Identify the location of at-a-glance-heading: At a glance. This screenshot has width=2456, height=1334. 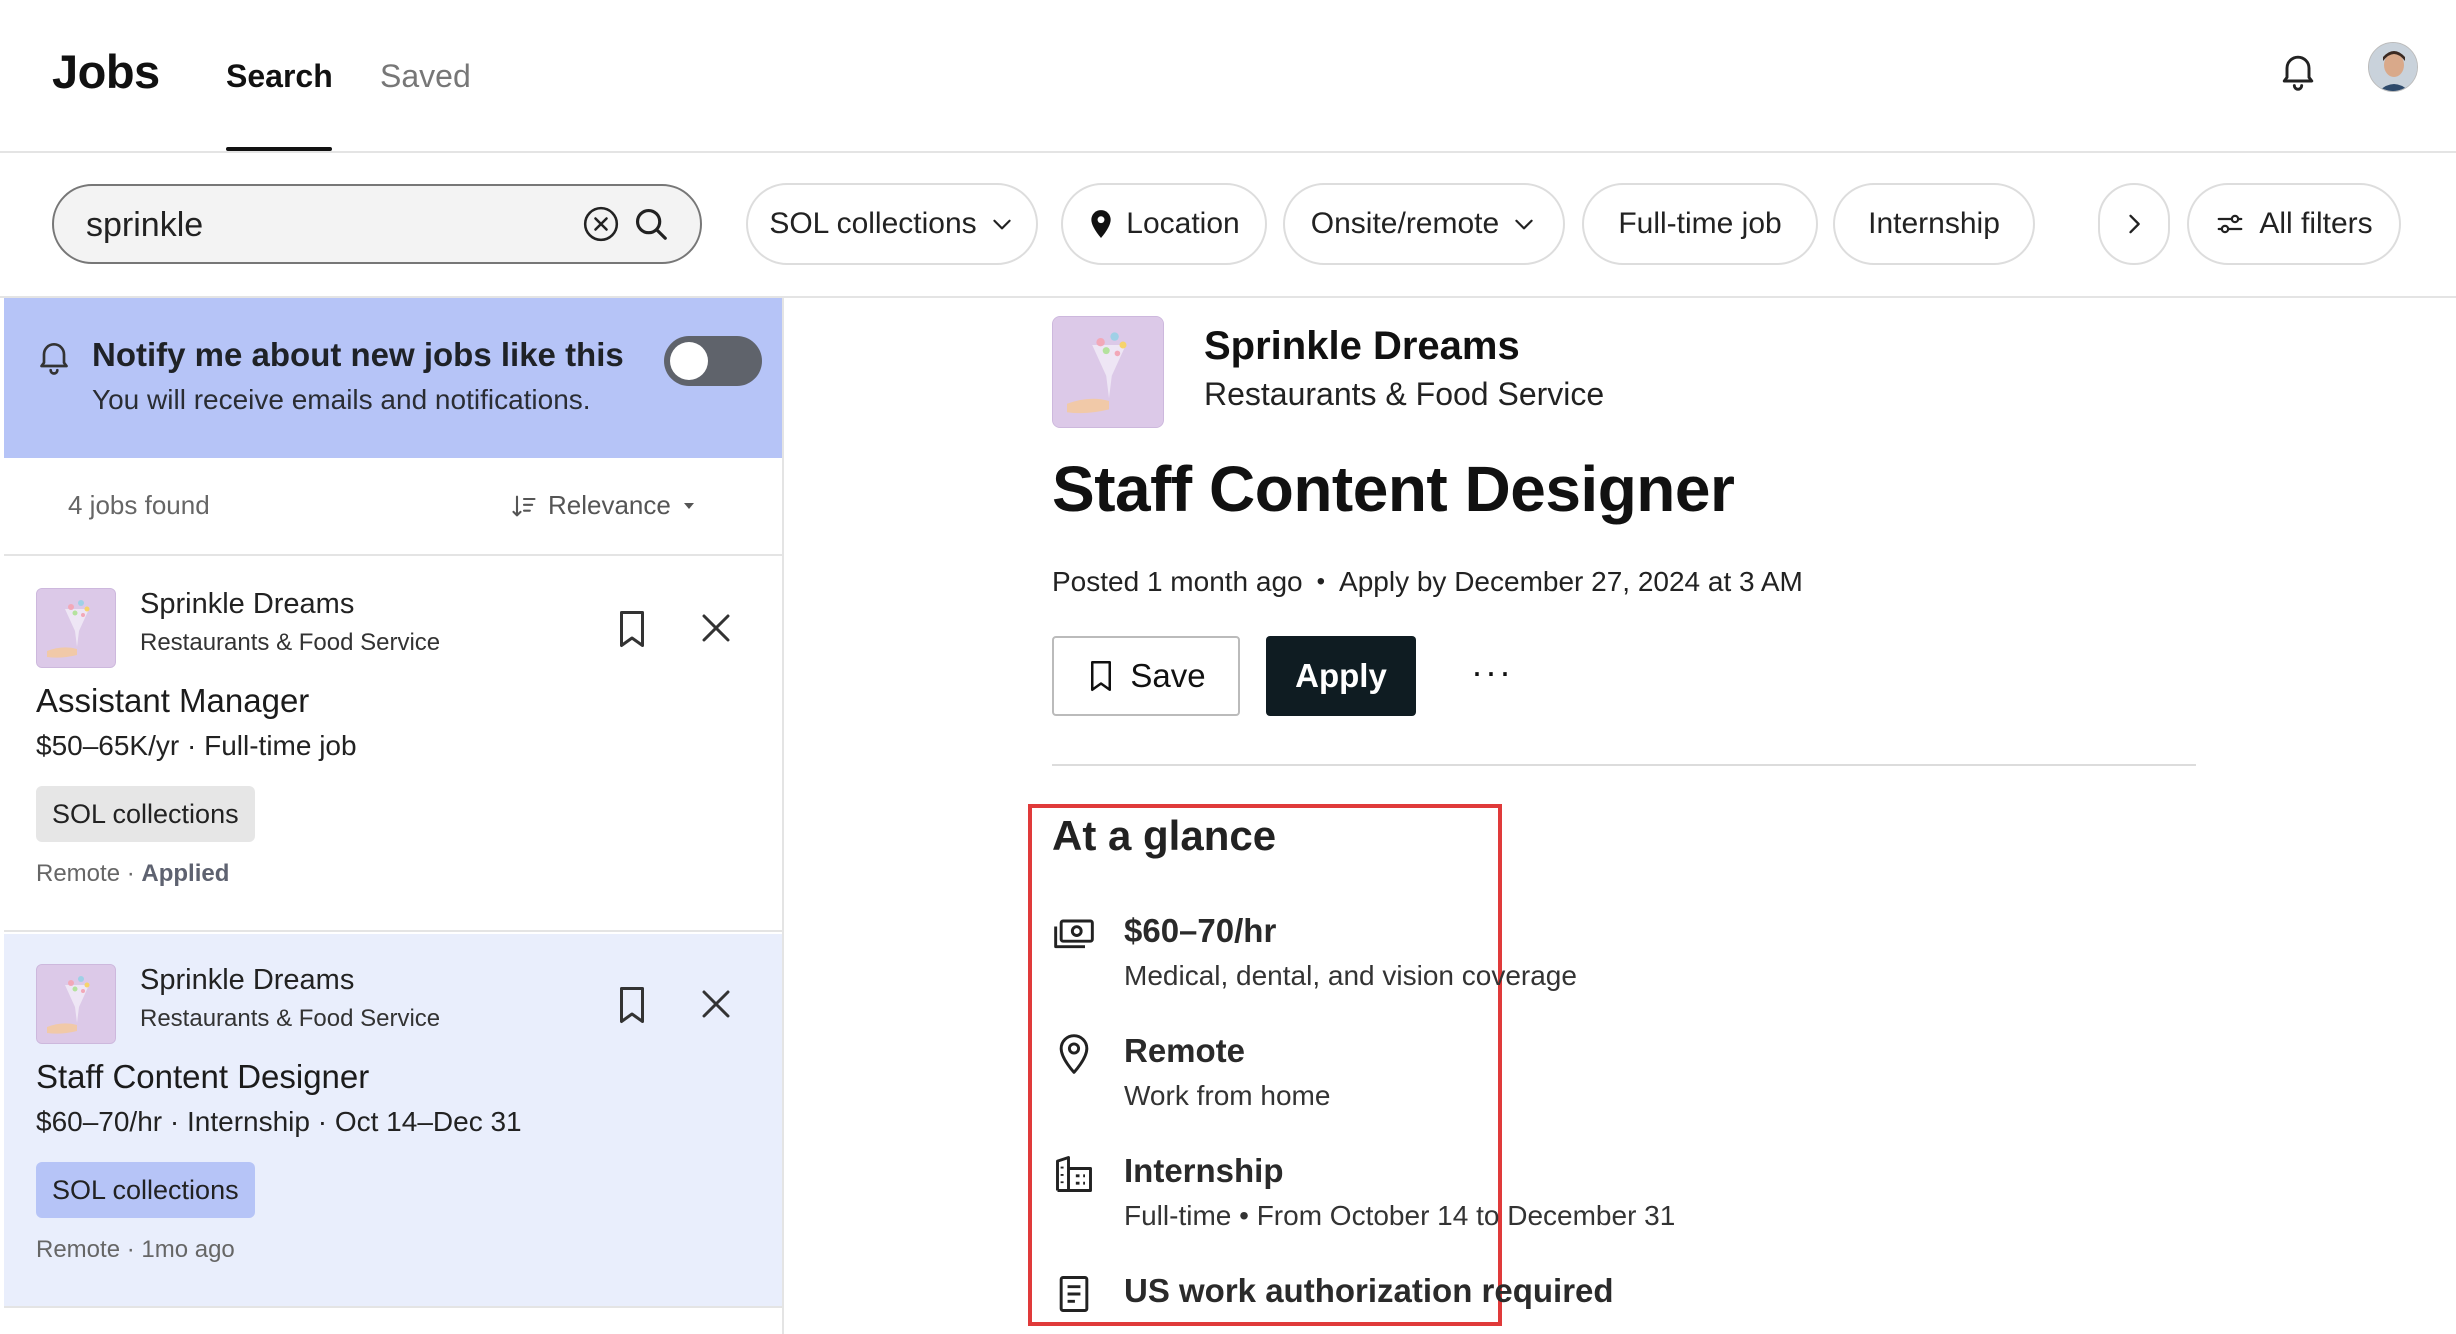
(1164, 835).